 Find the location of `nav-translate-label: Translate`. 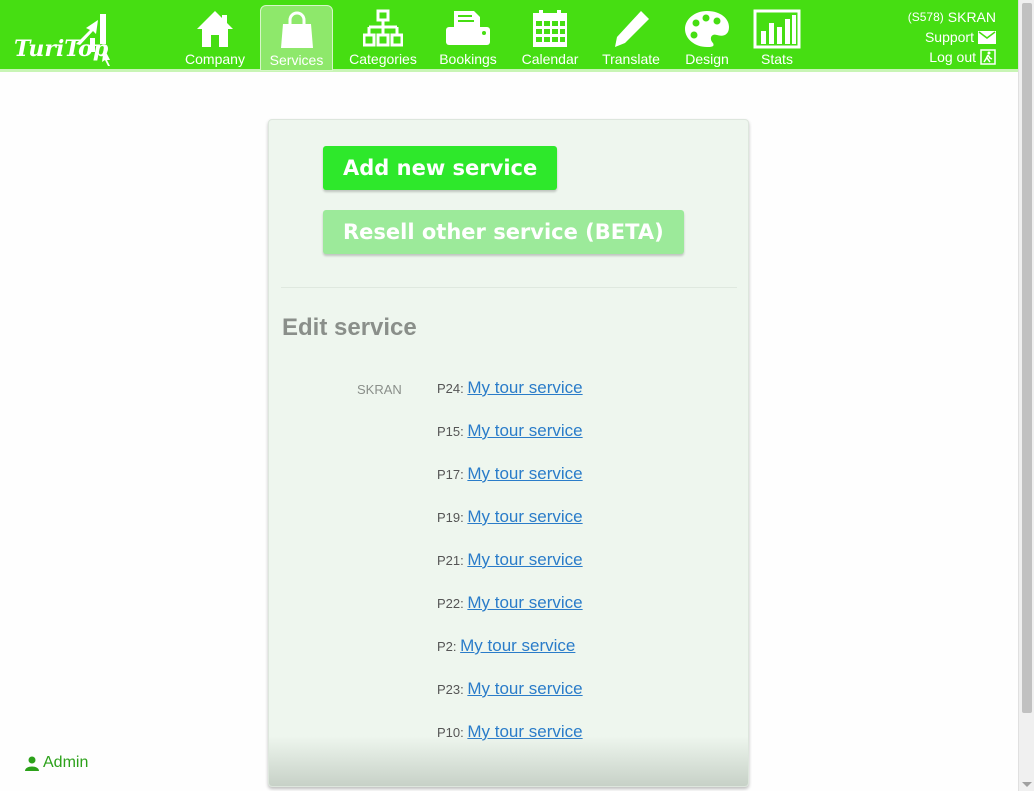

nav-translate-label: Translate is located at coordinates (631, 59).